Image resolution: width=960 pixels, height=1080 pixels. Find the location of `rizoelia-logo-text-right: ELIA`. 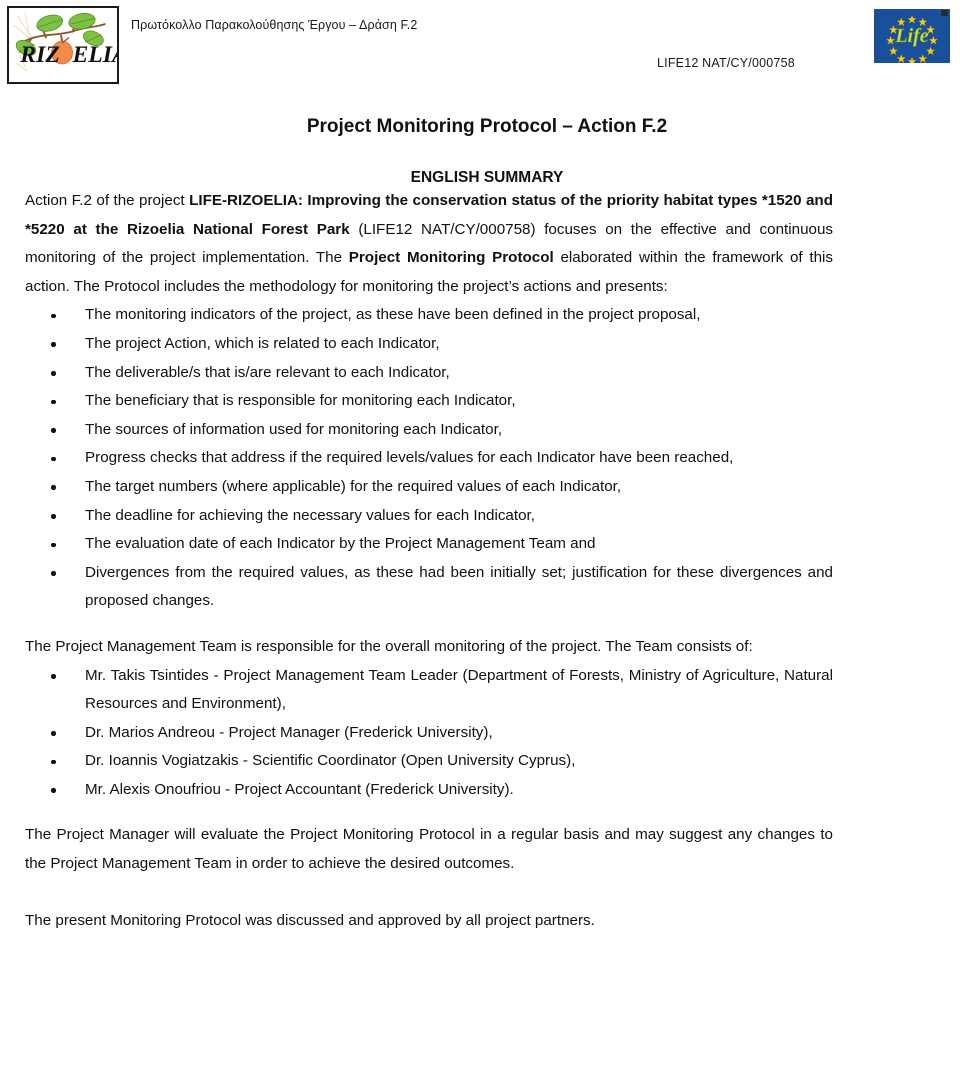

rizoelia-logo-text-right: ELIA is located at coordinates (94, 55).